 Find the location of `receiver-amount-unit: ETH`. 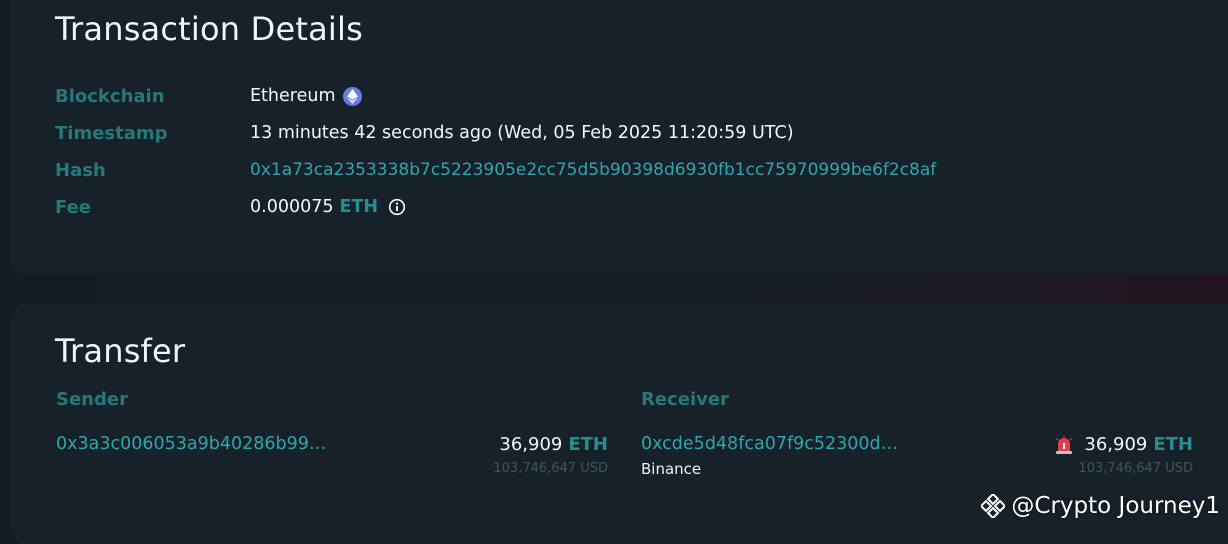

receiver-amount-unit: ETH is located at coordinates (1173, 444).